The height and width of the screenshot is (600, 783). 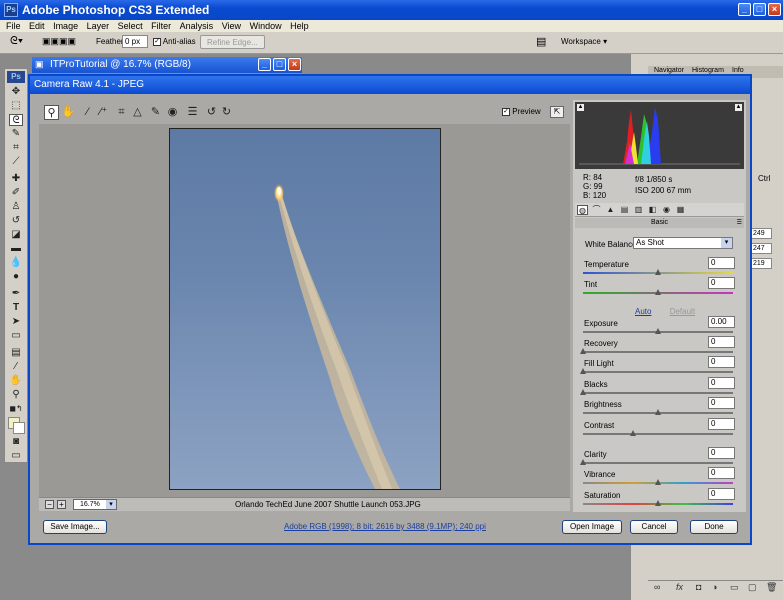 What do you see at coordinates (174, 41) in the screenshot?
I see `antialias-checkbox: ✓ Anti-alias` at bounding box center [174, 41].